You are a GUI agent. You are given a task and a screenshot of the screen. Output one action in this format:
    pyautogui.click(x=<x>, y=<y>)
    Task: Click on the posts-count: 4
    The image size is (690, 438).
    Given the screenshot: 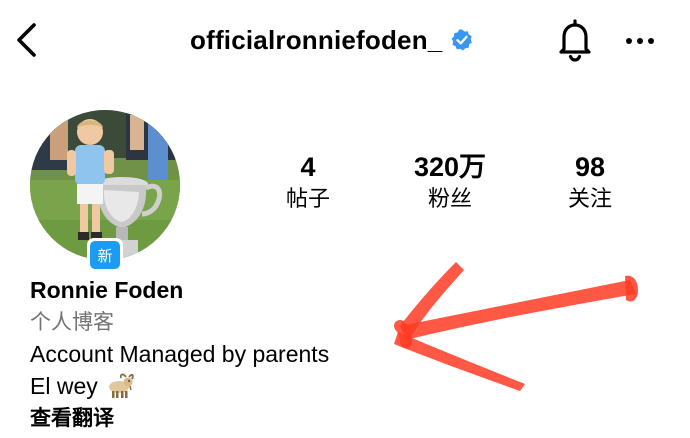 What is the action you would take?
    pyautogui.click(x=308, y=167)
    